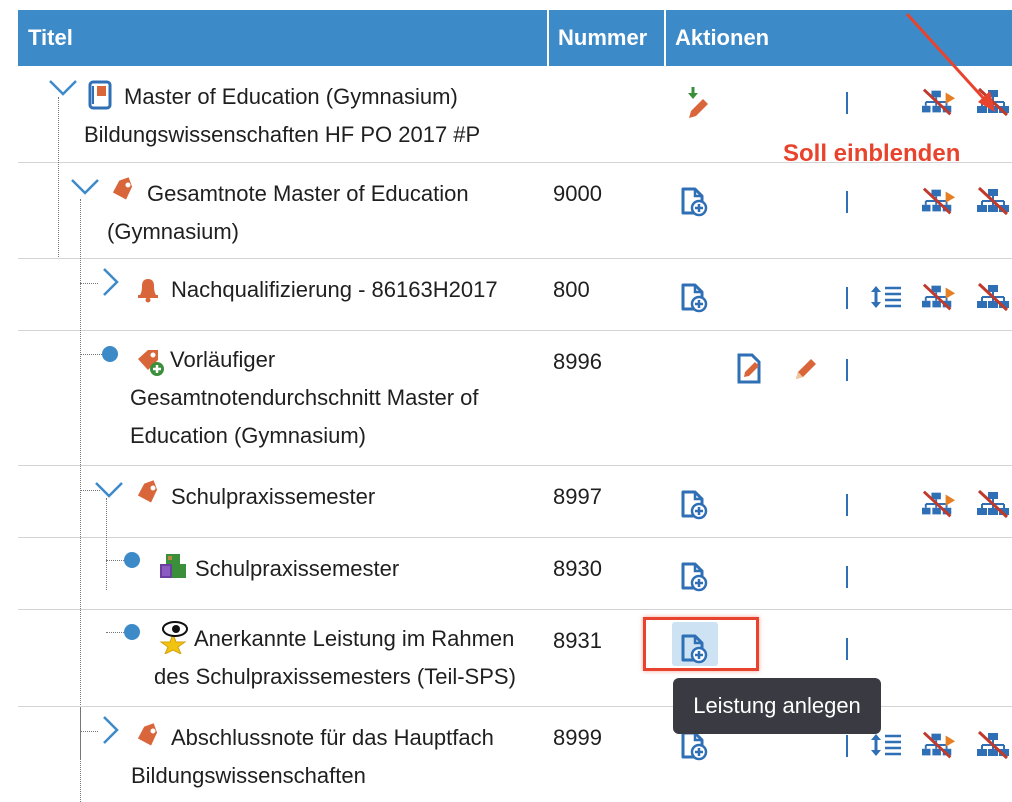 Image resolution: width=1012 pixels, height=802 pixels. I want to click on tooltip: Leistung anlegen, so click(777, 706).